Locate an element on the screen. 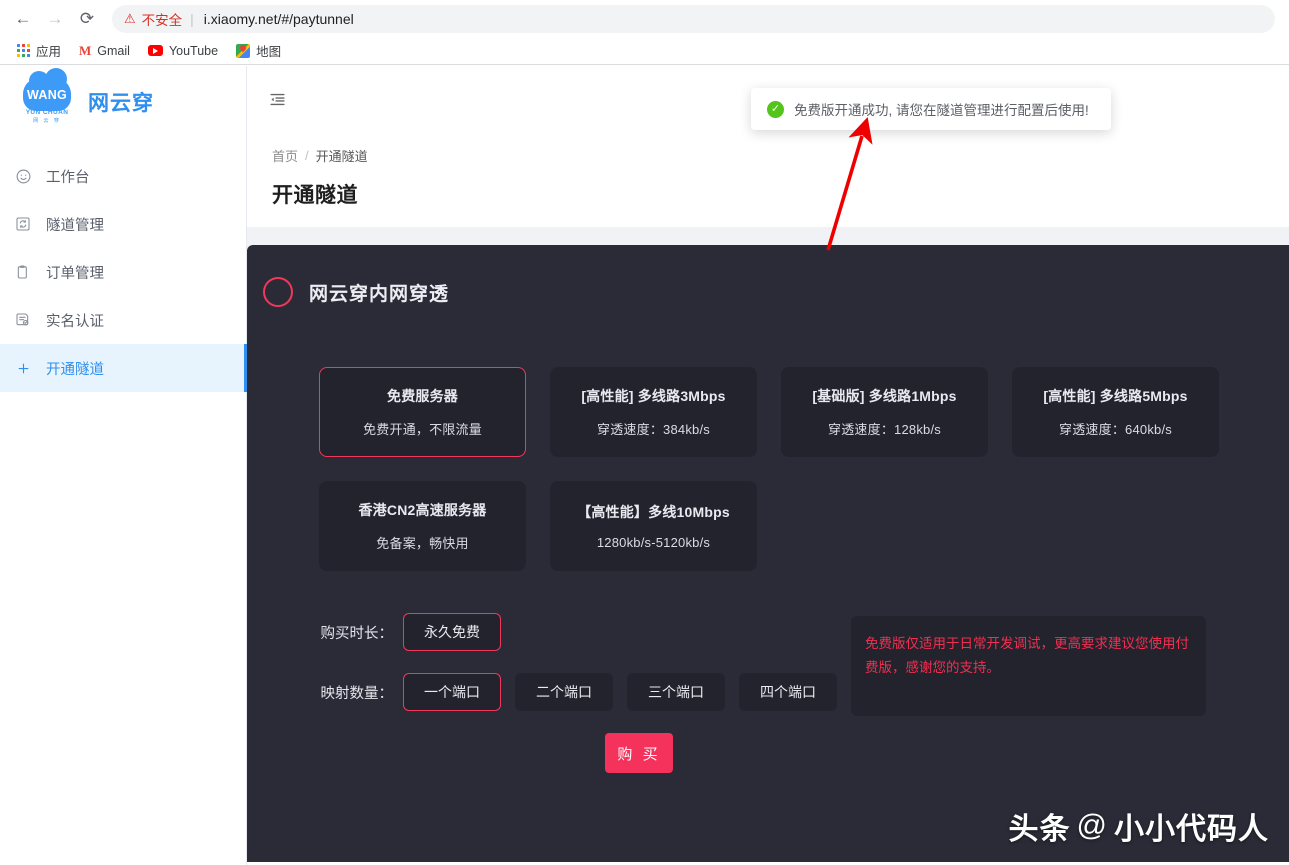 The height and width of the screenshot is (865, 1289). watermark: 头条 @ 小小代码人 is located at coordinates (1139, 826).